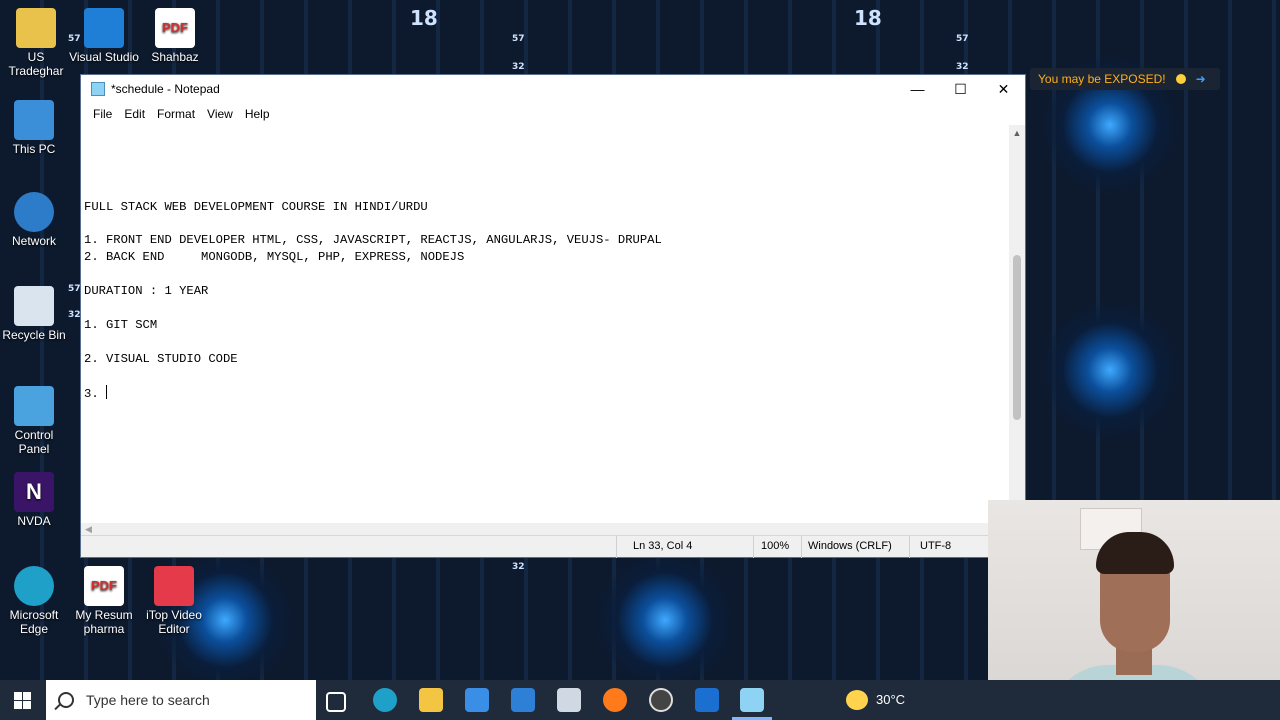 The height and width of the screenshot is (720, 1280). I want to click on firefox-icon, so click(615, 700).